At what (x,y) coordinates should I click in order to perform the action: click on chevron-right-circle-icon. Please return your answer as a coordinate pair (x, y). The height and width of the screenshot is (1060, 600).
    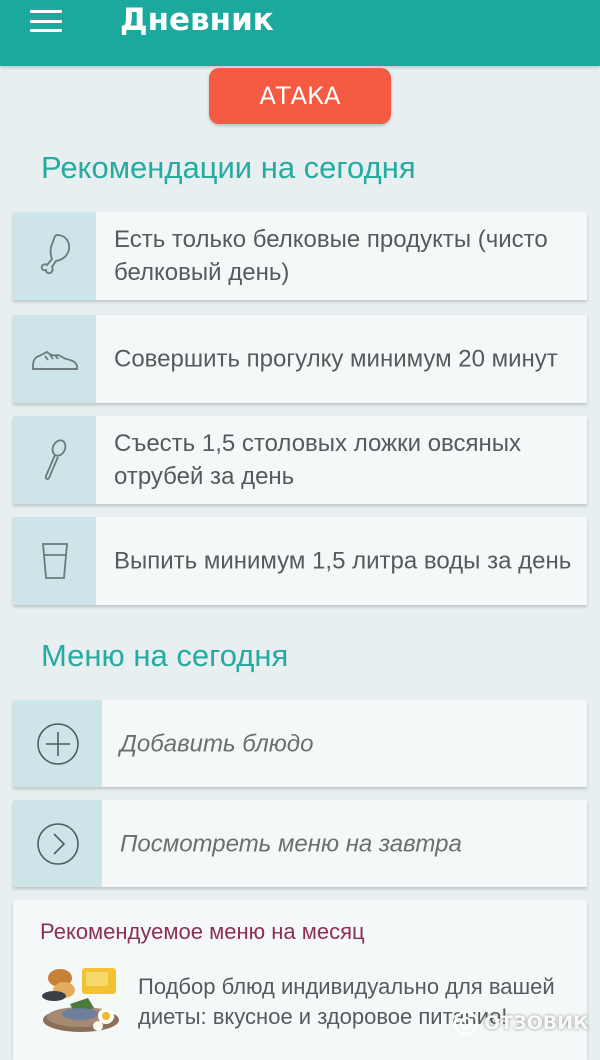
    Looking at the image, I should click on (57, 843).